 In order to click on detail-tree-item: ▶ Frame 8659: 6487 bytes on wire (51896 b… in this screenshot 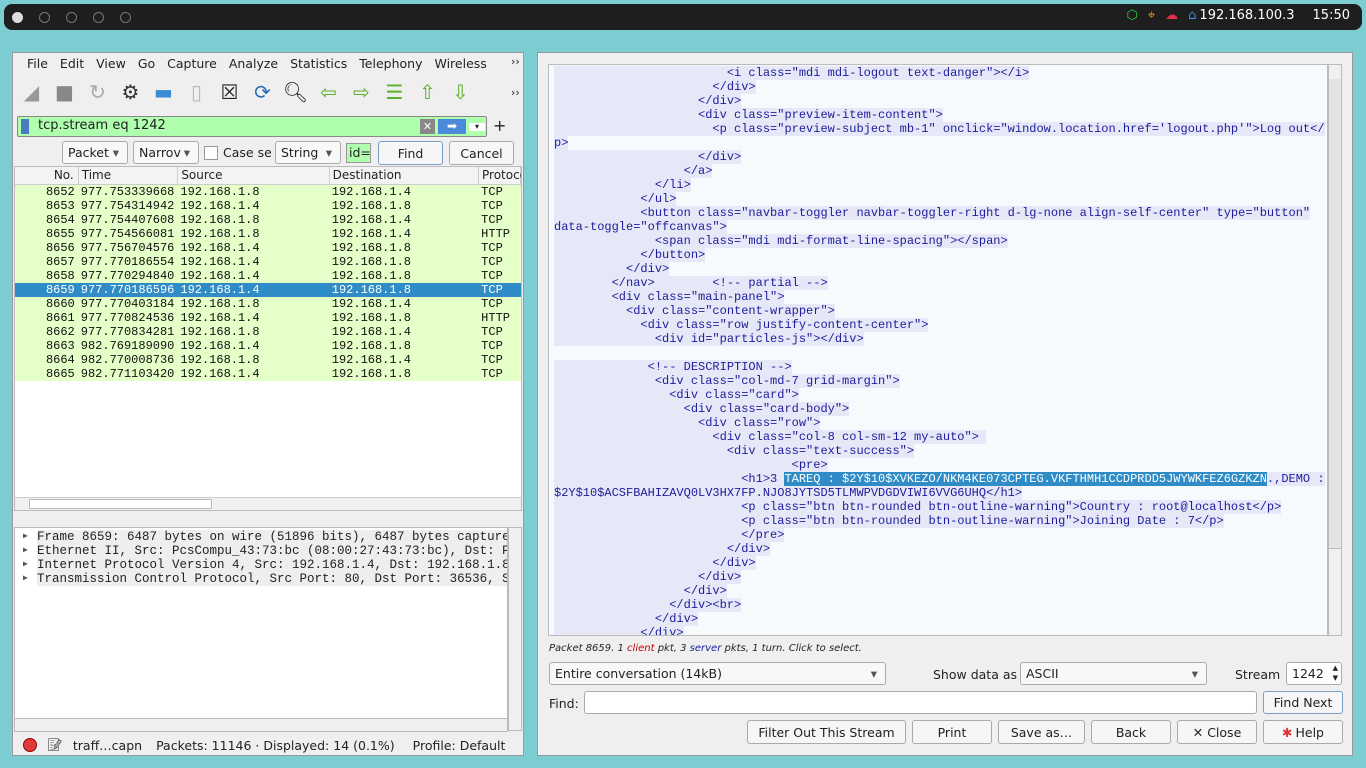, I will do `click(261, 537)`.